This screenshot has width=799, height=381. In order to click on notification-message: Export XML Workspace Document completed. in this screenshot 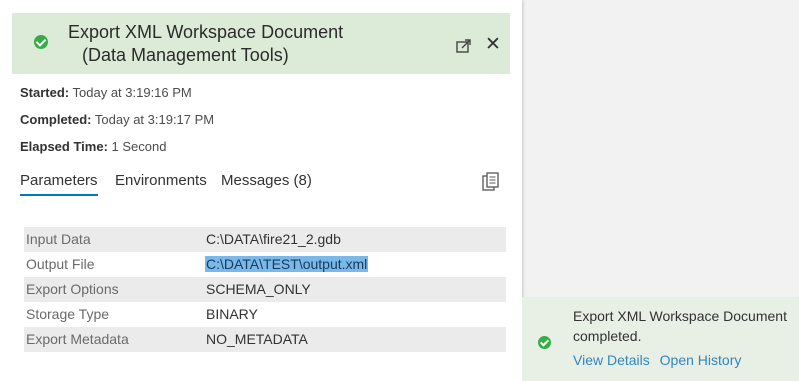, I will do `click(680, 326)`.